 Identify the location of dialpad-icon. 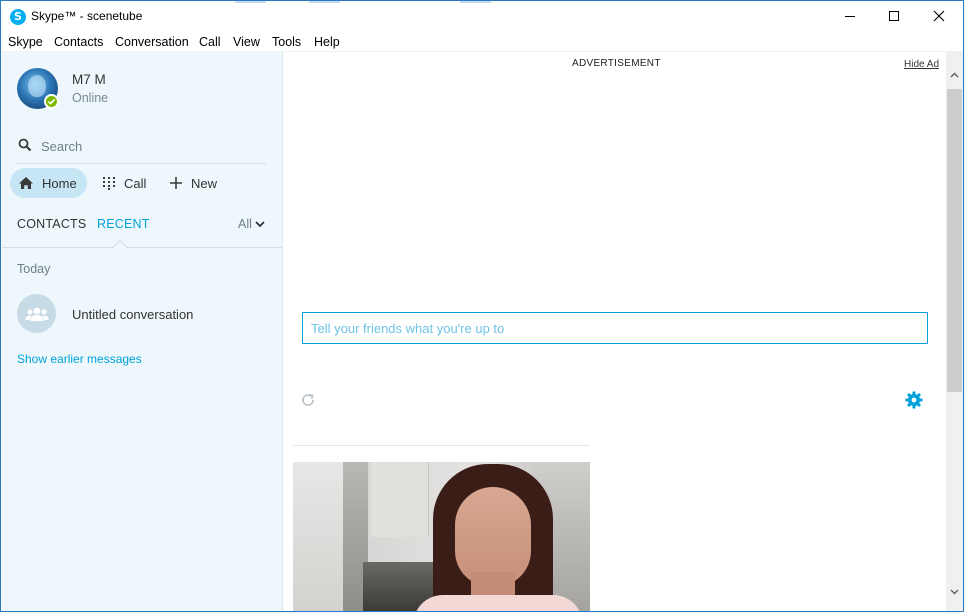
(109, 183).